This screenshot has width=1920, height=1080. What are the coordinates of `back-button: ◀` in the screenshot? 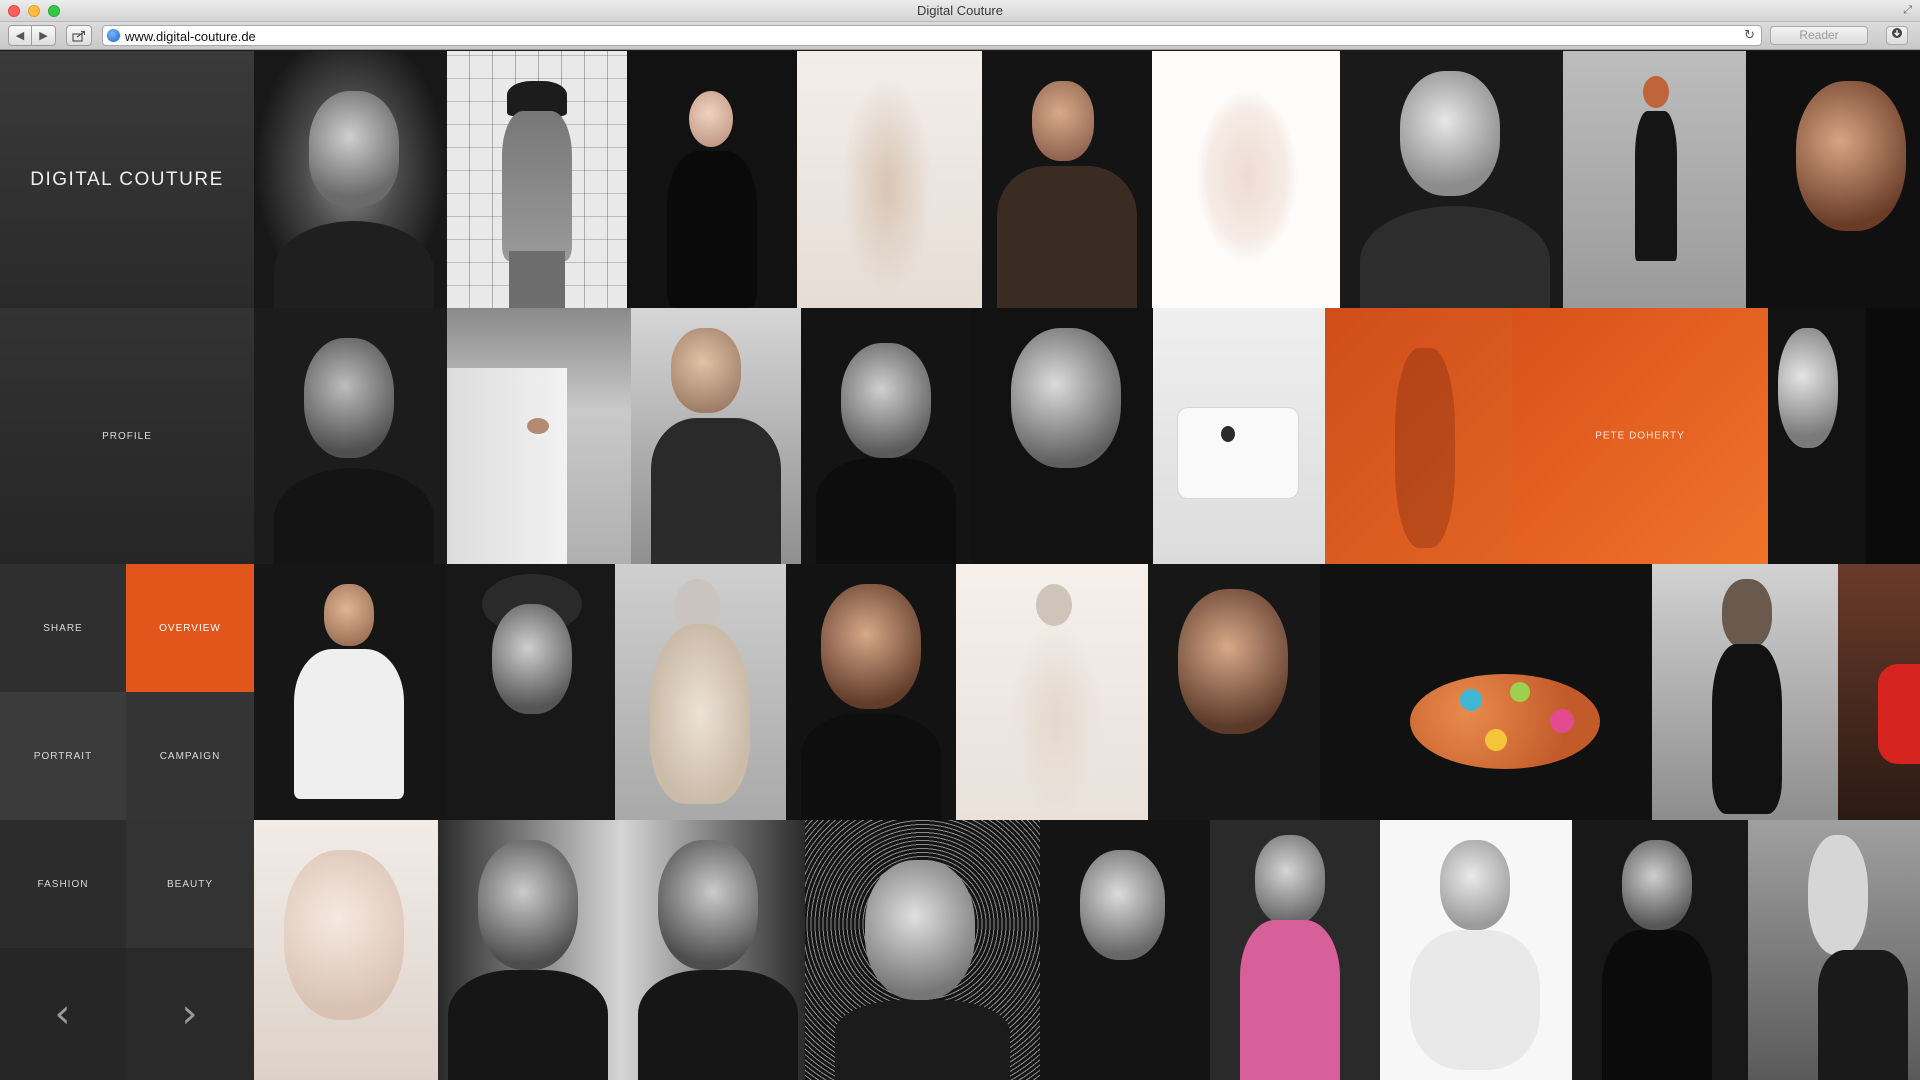 It's located at (20, 35).